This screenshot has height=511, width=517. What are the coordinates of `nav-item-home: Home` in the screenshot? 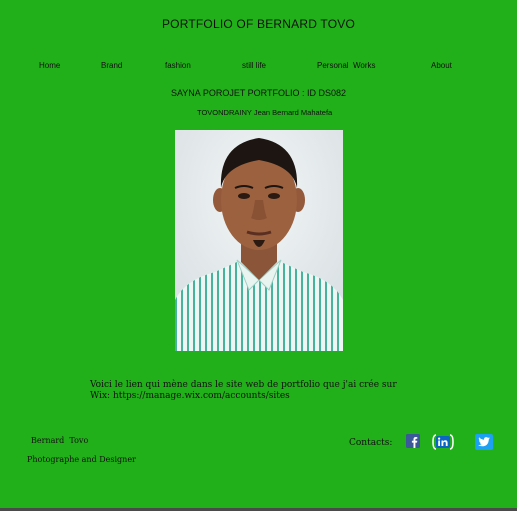 It's located at (49, 65).